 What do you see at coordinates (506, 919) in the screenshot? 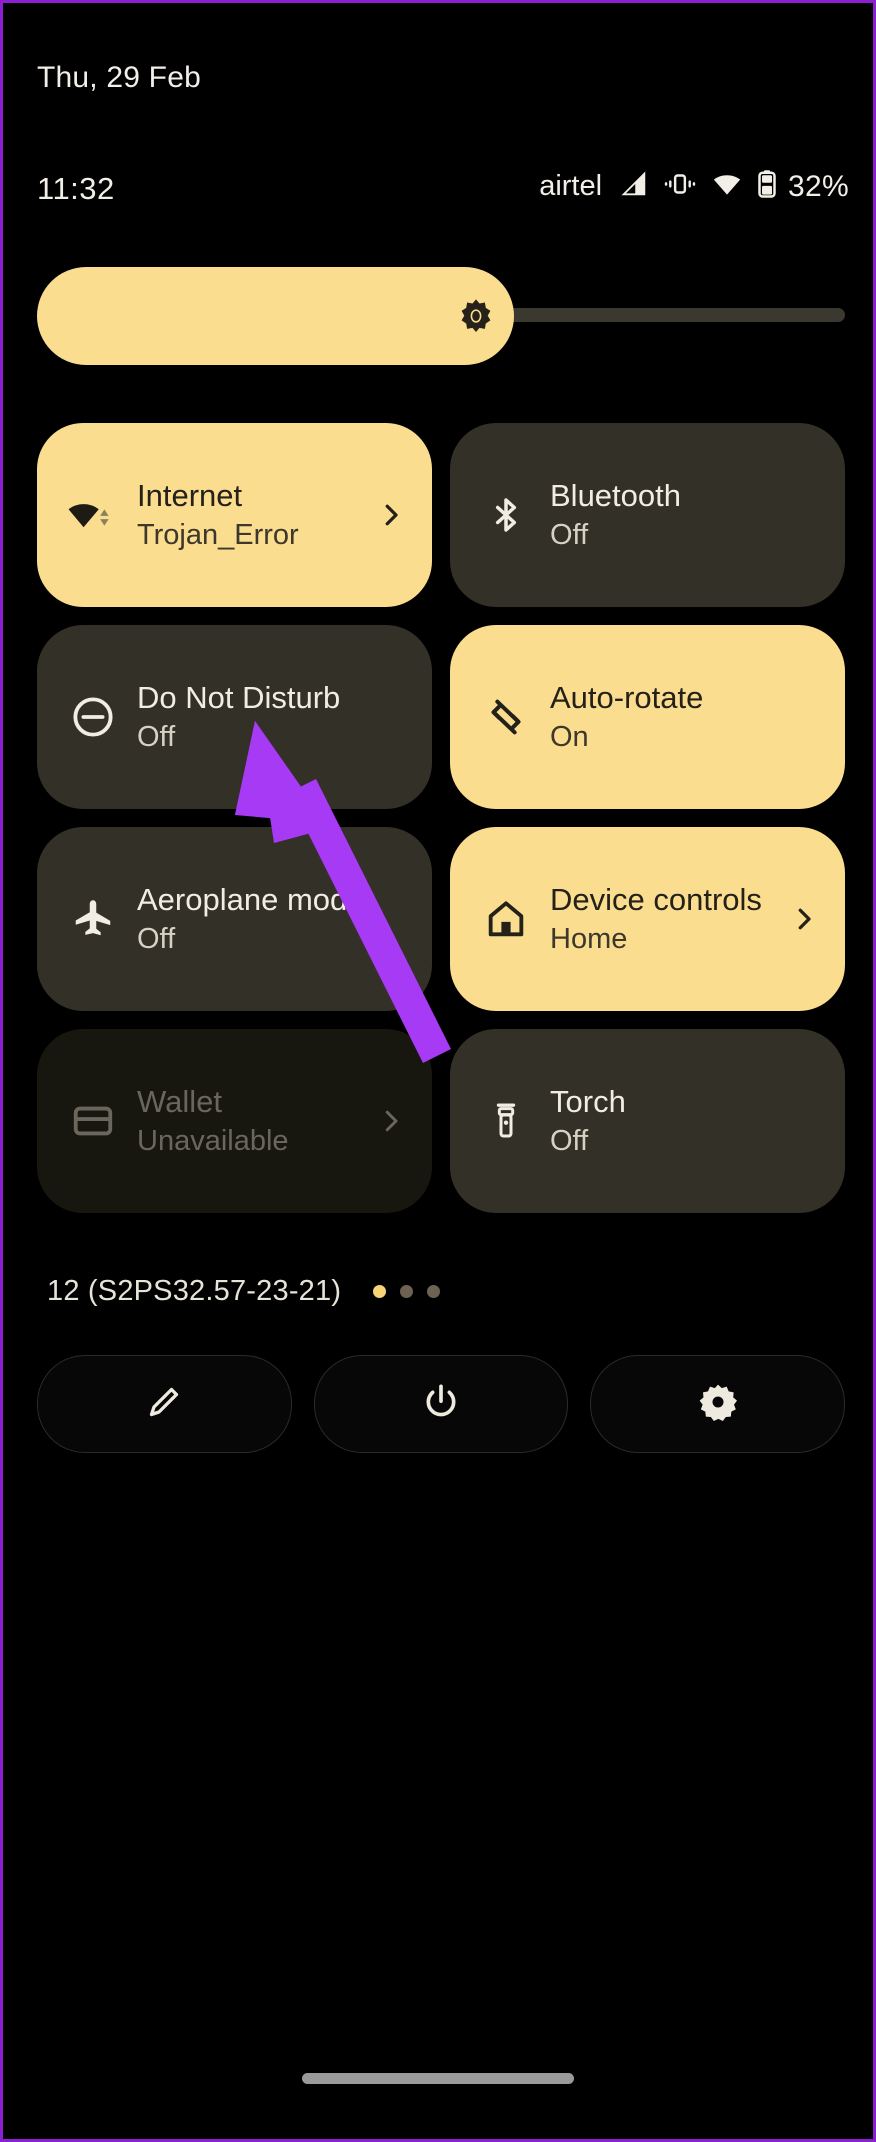
I see `home-icon` at bounding box center [506, 919].